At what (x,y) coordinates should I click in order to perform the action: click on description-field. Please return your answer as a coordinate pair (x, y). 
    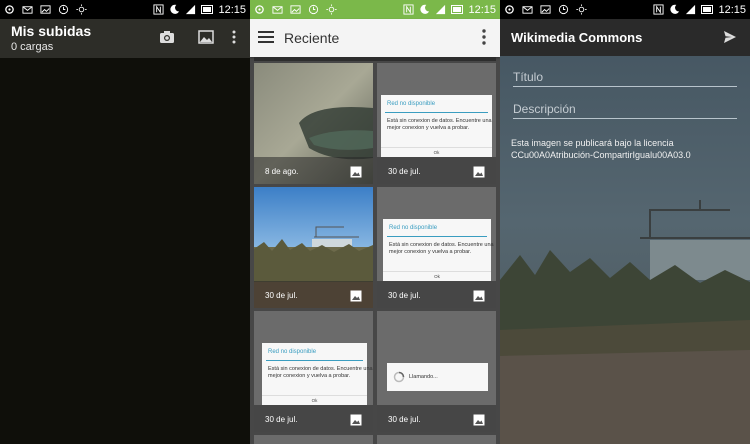
    Looking at the image, I should click on (625, 109).